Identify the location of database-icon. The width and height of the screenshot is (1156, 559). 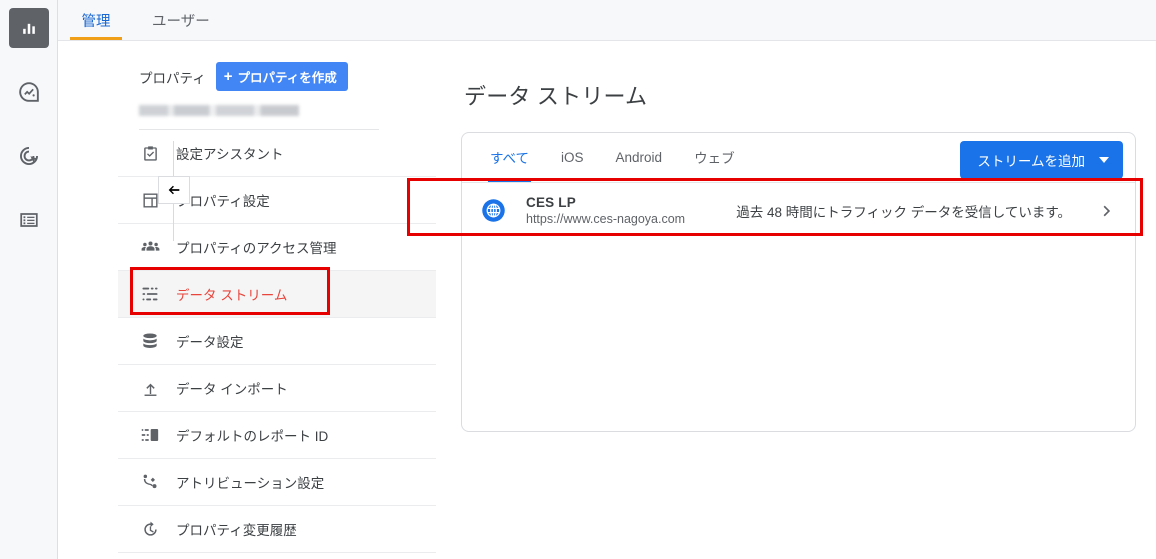
(150, 341).